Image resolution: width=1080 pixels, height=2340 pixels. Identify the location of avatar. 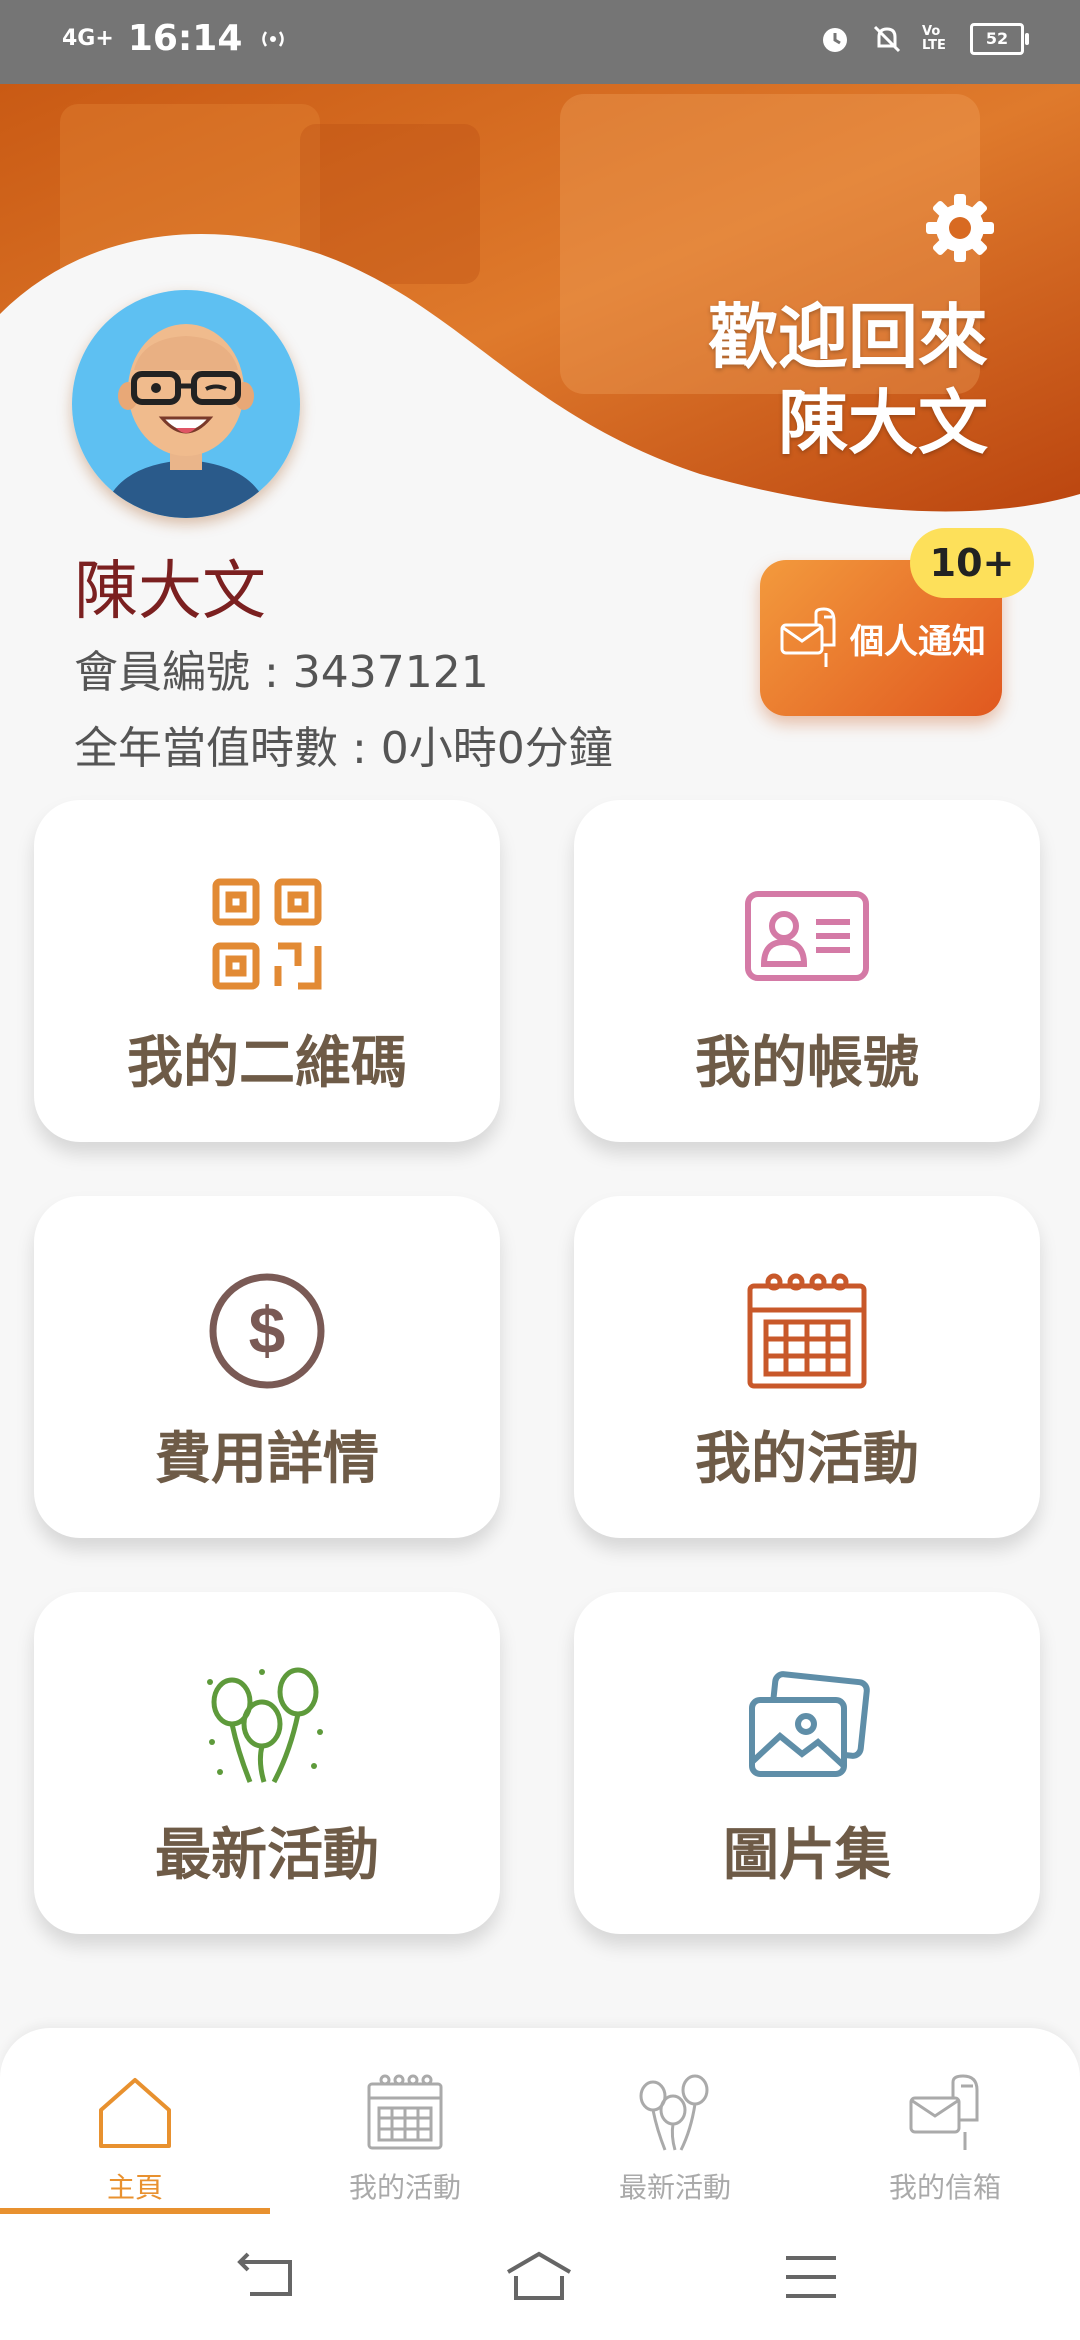
(186, 404).